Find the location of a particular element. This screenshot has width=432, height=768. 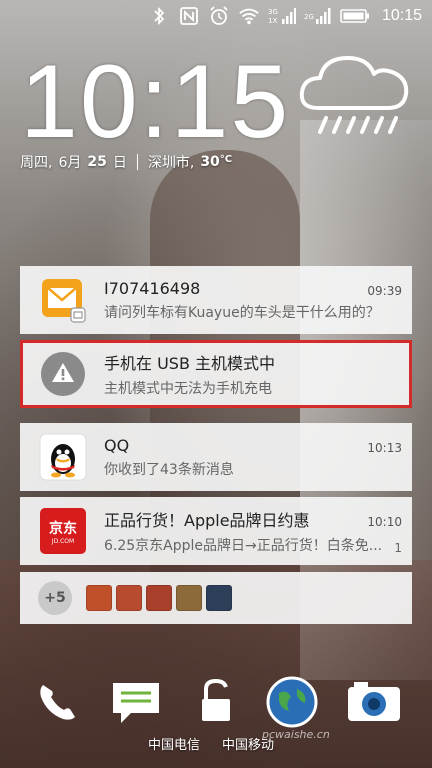

status-bar: 3G 1X 2G 10:15 is located at coordinates (216, 16).